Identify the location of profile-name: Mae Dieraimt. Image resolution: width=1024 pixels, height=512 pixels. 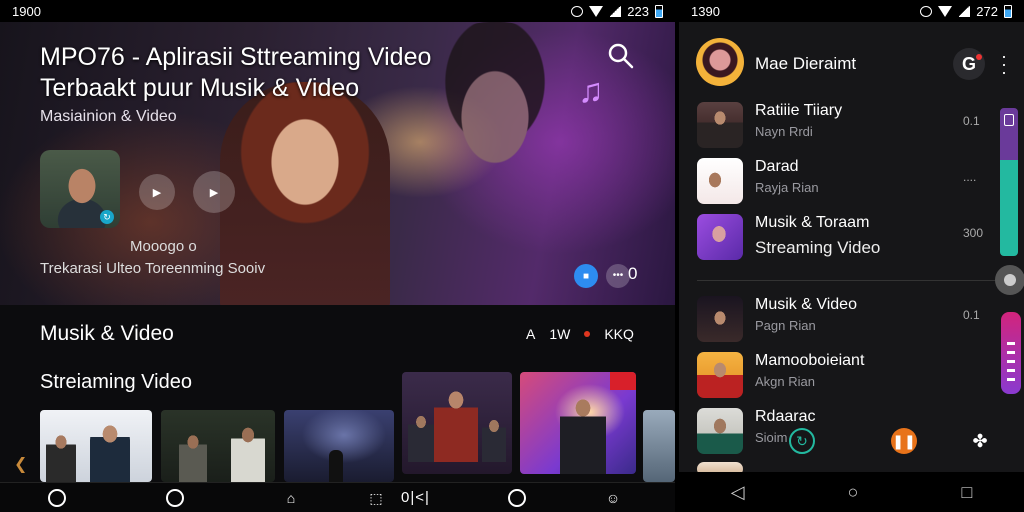
(806, 63).